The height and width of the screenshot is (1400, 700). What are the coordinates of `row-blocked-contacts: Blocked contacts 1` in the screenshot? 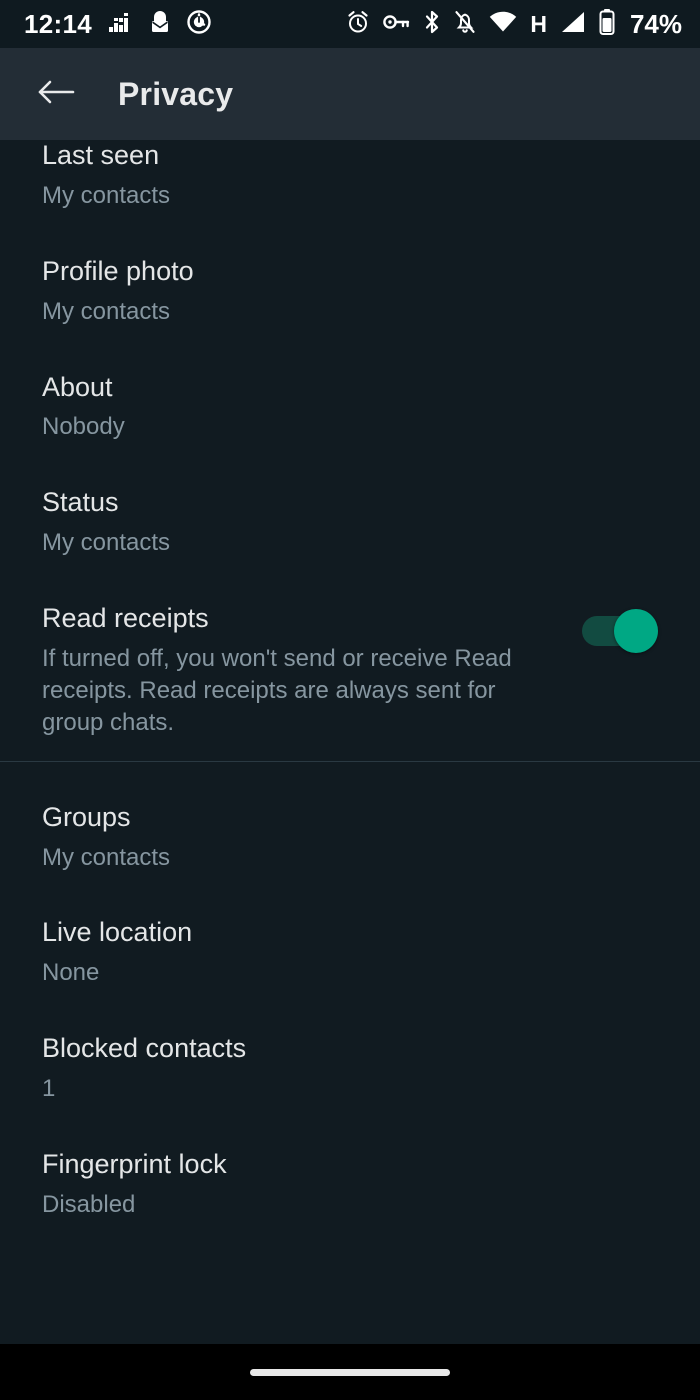 It's located at (350, 1069).